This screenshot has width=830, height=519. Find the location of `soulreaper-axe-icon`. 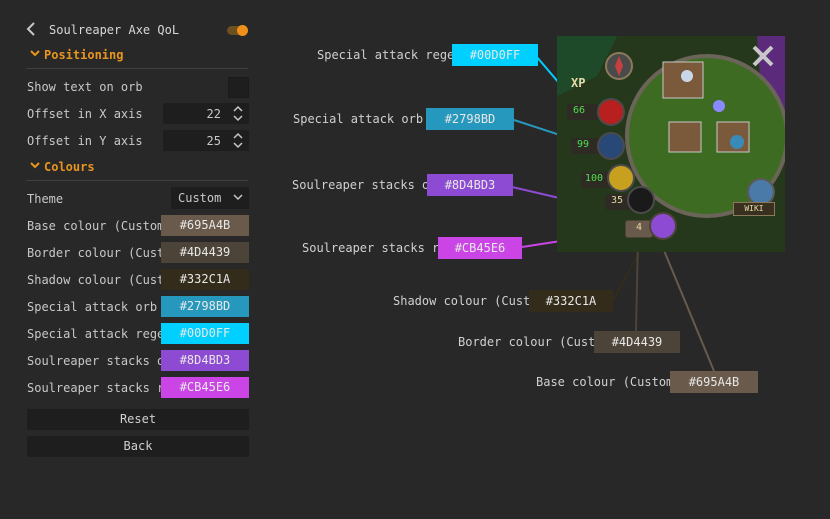

soulreaper-axe-icon is located at coordinates (663, 226).